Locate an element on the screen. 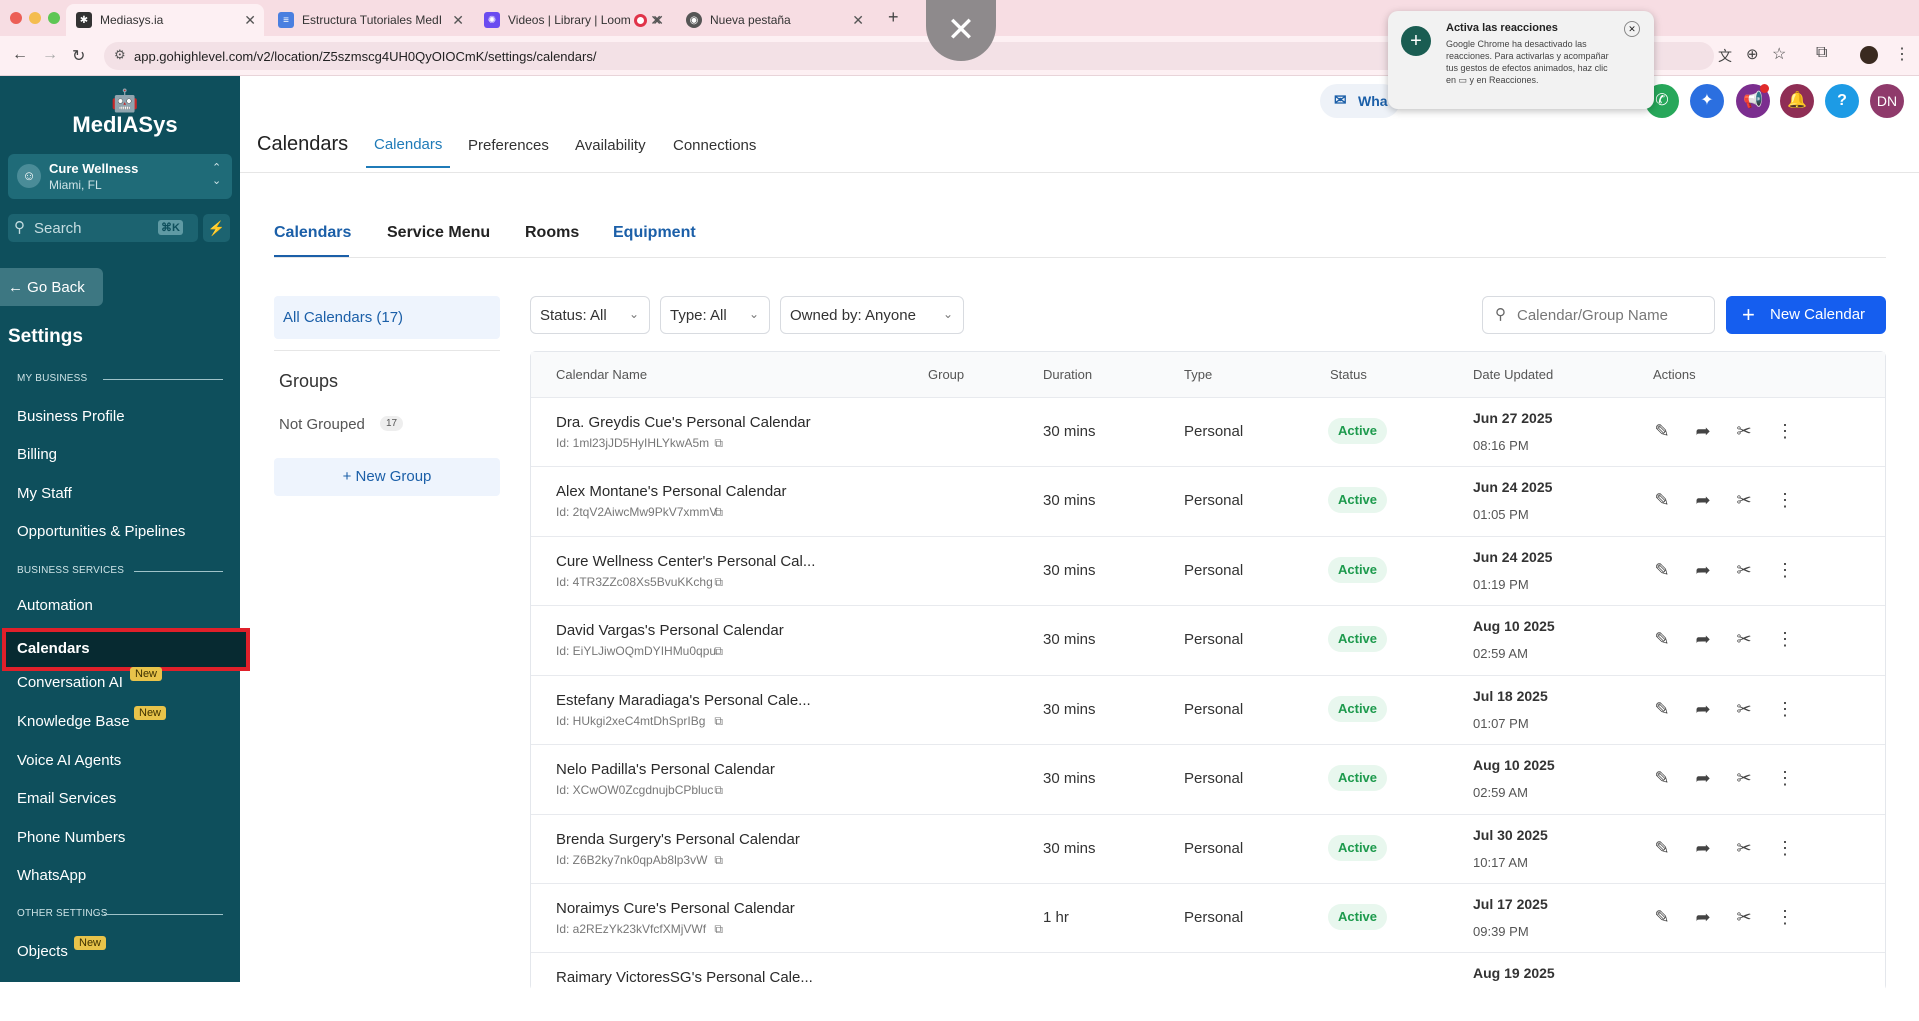 The image size is (1919, 1021). new-group-button: + New Group is located at coordinates (387, 477).